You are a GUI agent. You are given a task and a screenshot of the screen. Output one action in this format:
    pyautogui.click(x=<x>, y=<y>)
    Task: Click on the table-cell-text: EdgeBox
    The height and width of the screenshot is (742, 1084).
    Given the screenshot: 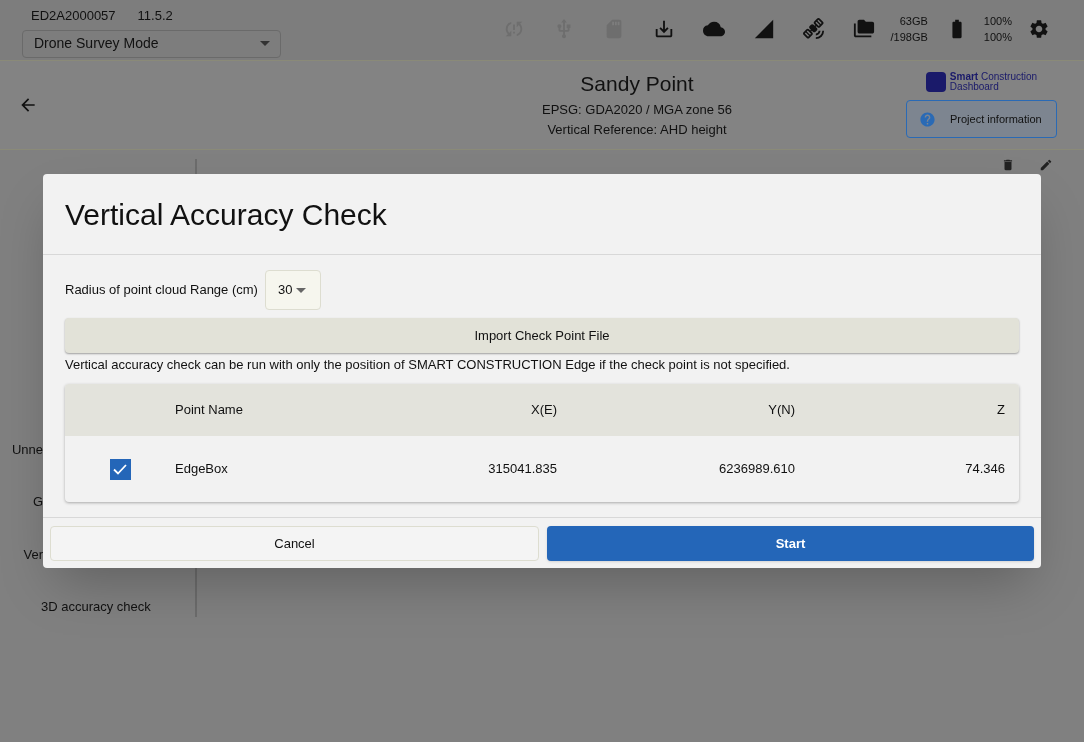 What is the action you would take?
    pyautogui.click(x=202, y=469)
    